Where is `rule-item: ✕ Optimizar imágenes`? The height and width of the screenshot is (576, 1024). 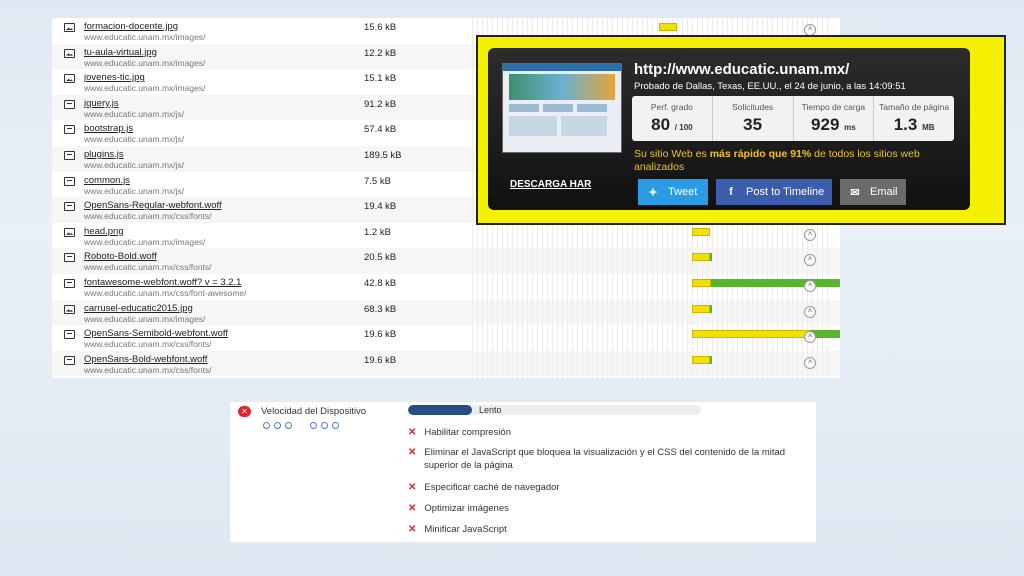
rule-item: ✕ Optimizar imágenes is located at coordinates (608, 508).